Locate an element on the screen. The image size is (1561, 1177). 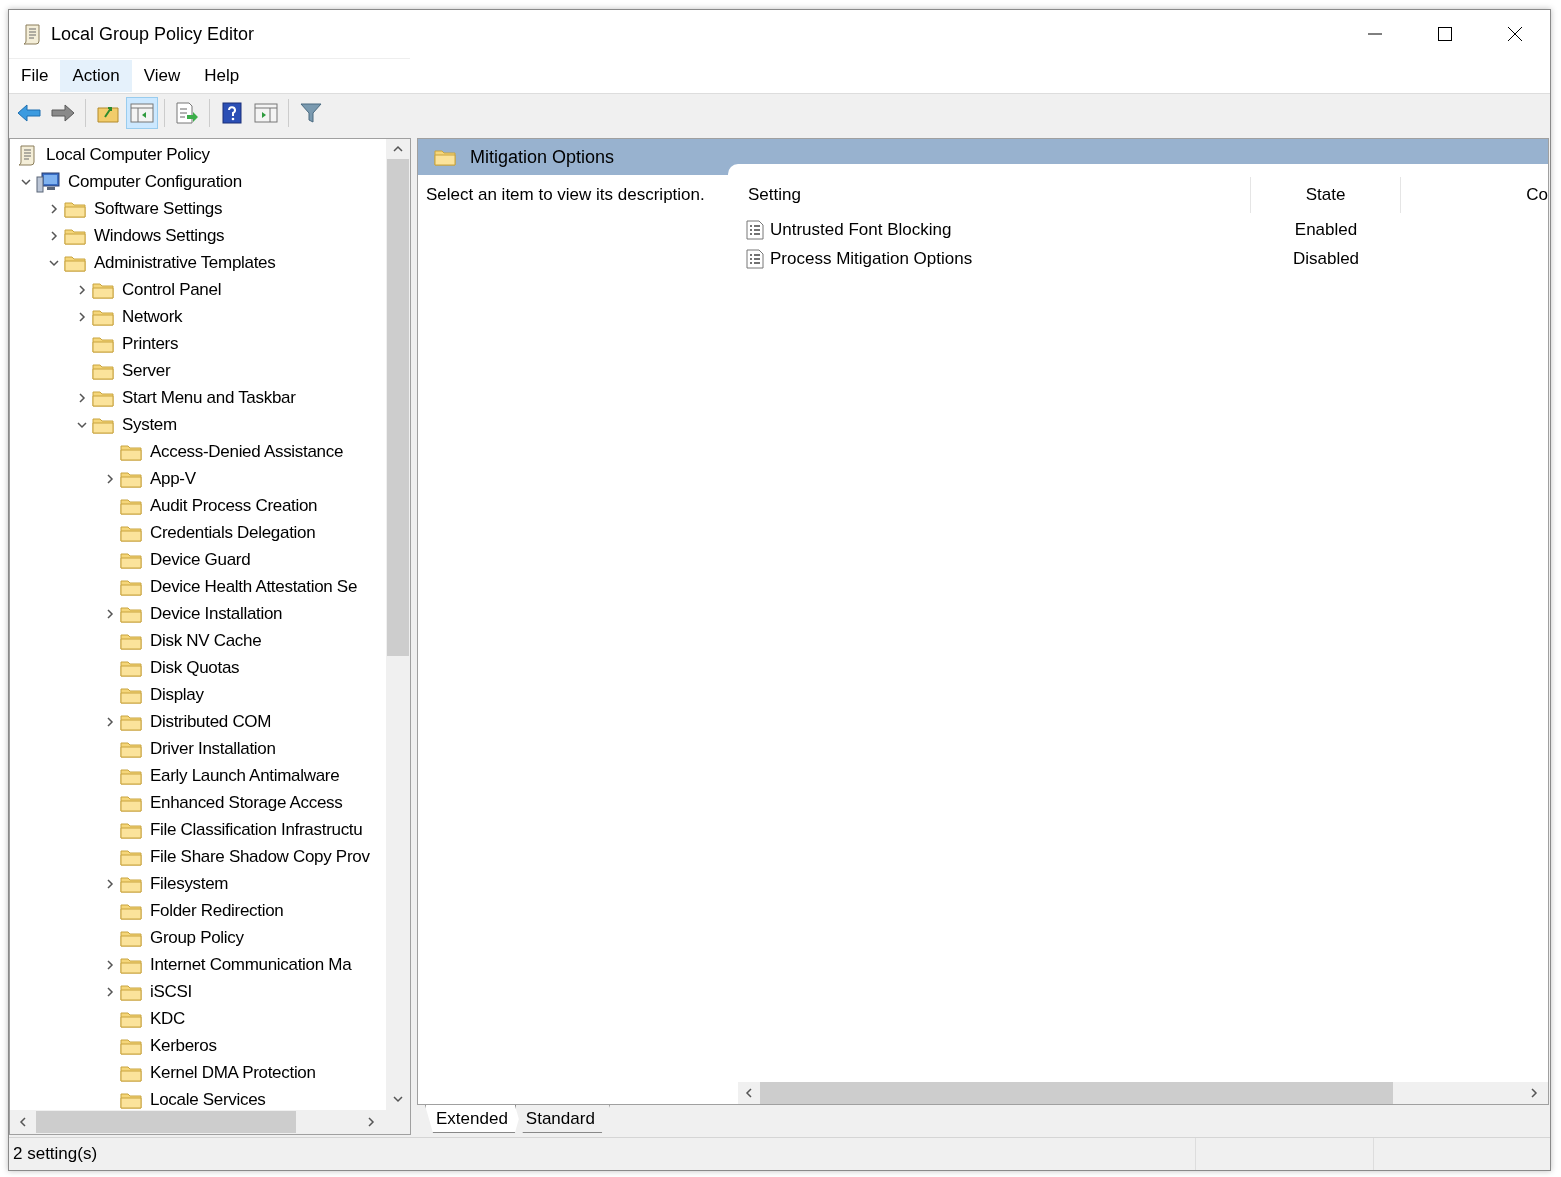
view-tab: Standard is located at coordinates (562, 1119).